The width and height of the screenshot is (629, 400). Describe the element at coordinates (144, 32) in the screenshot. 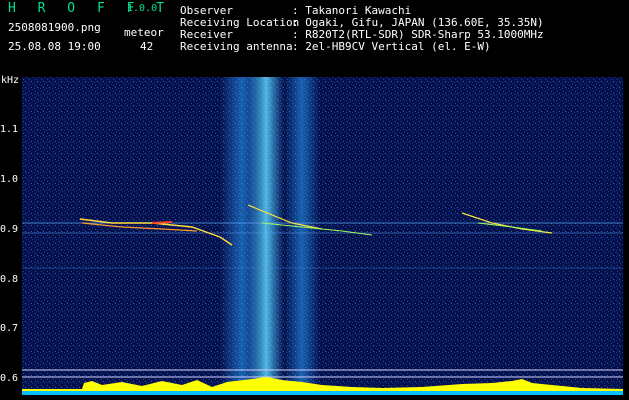

I see `meteor-label: meteor` at that location.